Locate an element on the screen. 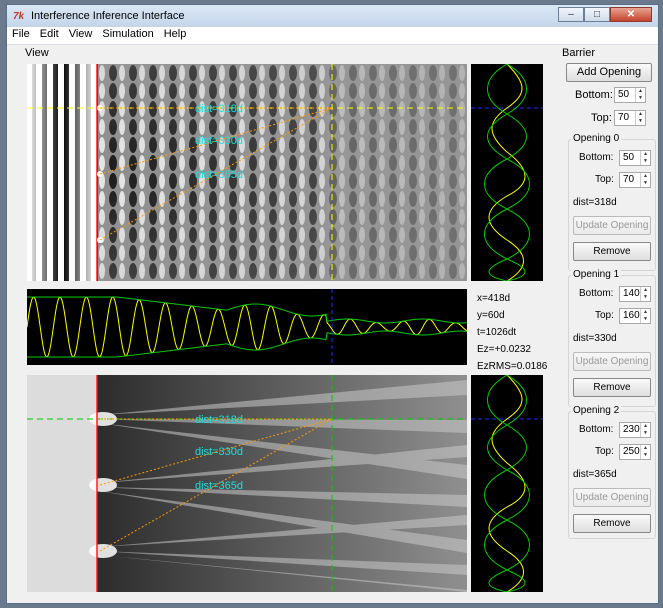  opening-2-dist: dist=365d is located at coordinates (595, 474).